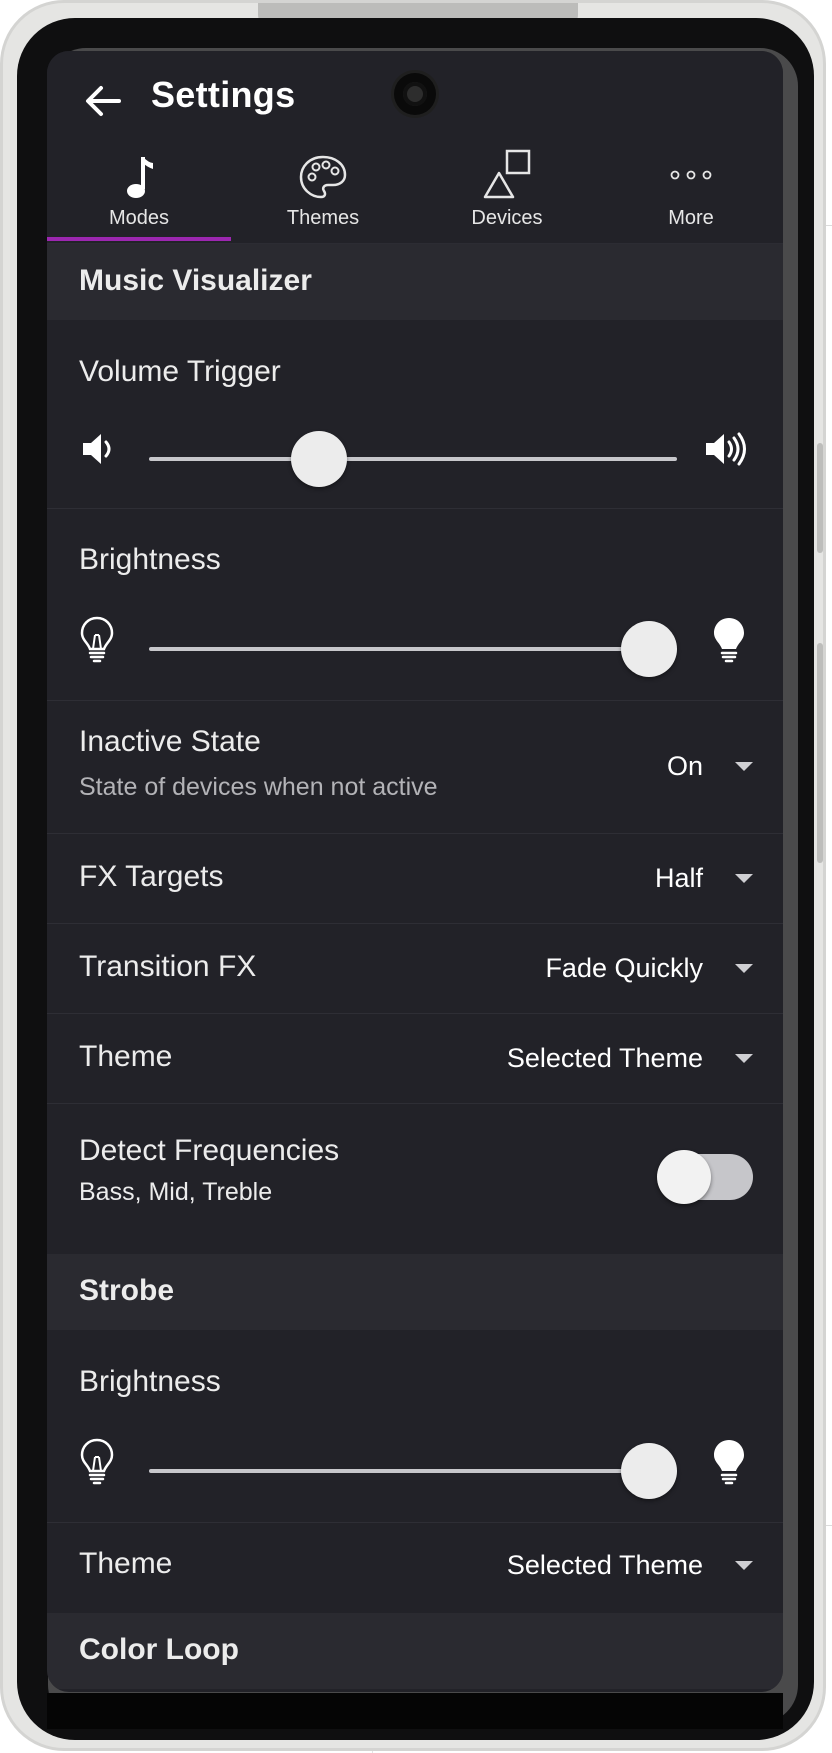 The image size is (832, 1753). I want to click on theme-row: Theme Selected Theme, so click(415, 1059).